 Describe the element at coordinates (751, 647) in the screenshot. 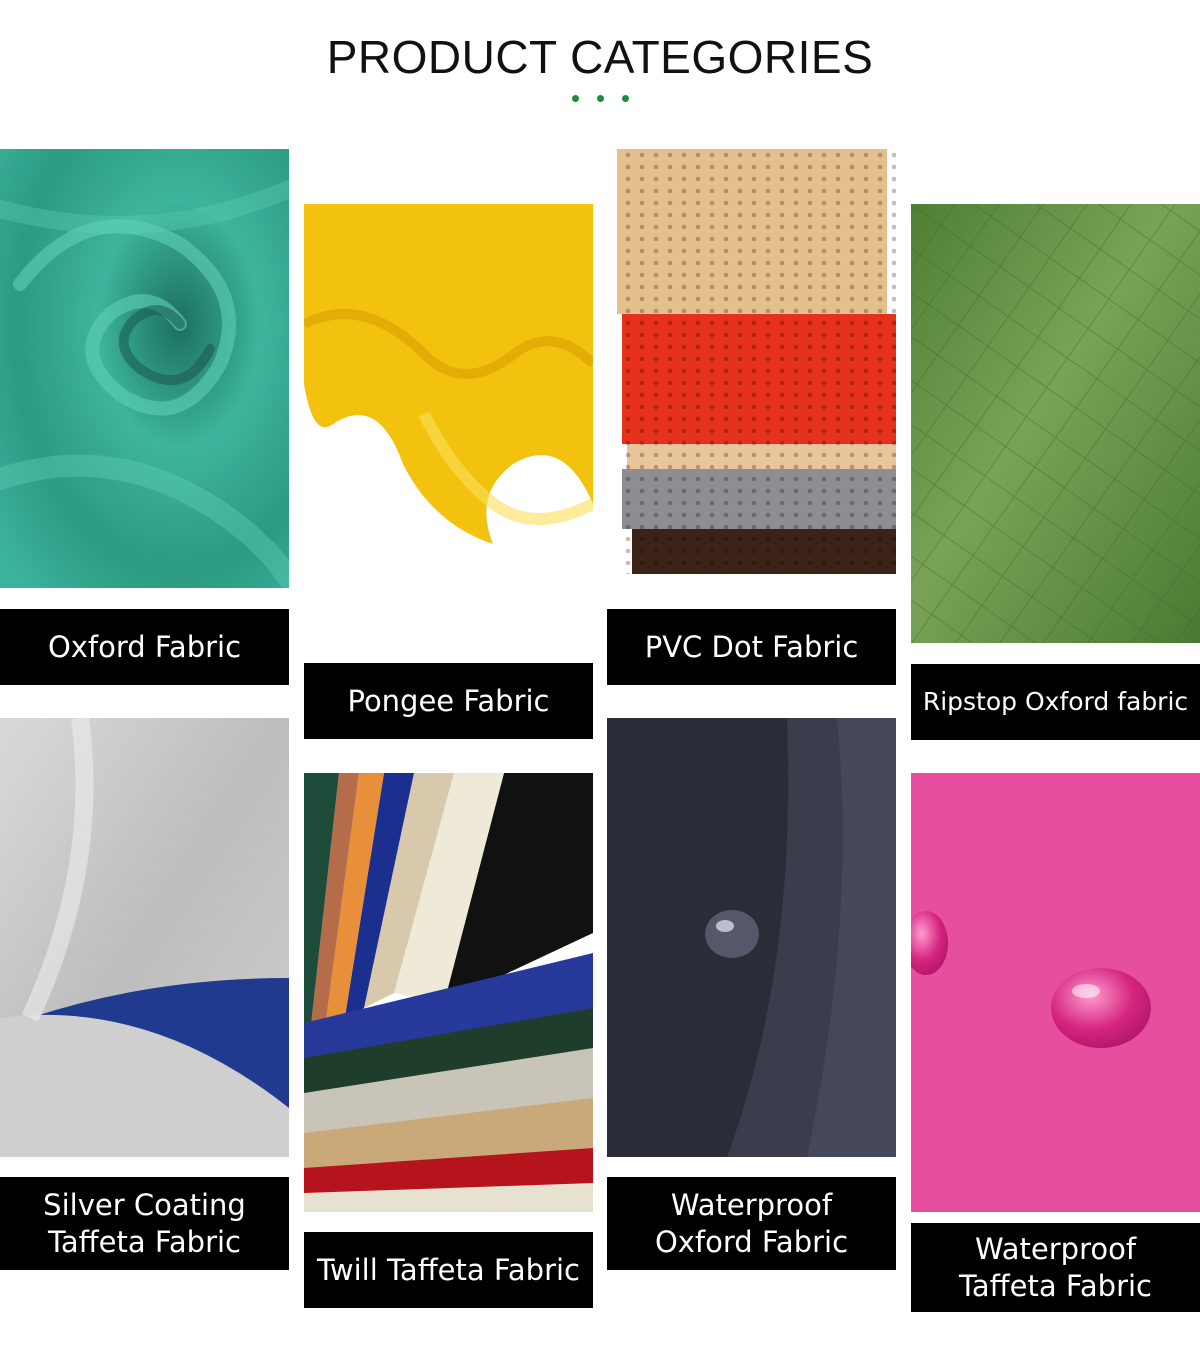

I see `pvc-dot-fabric-label: PVC Dot Fabric` at that location.